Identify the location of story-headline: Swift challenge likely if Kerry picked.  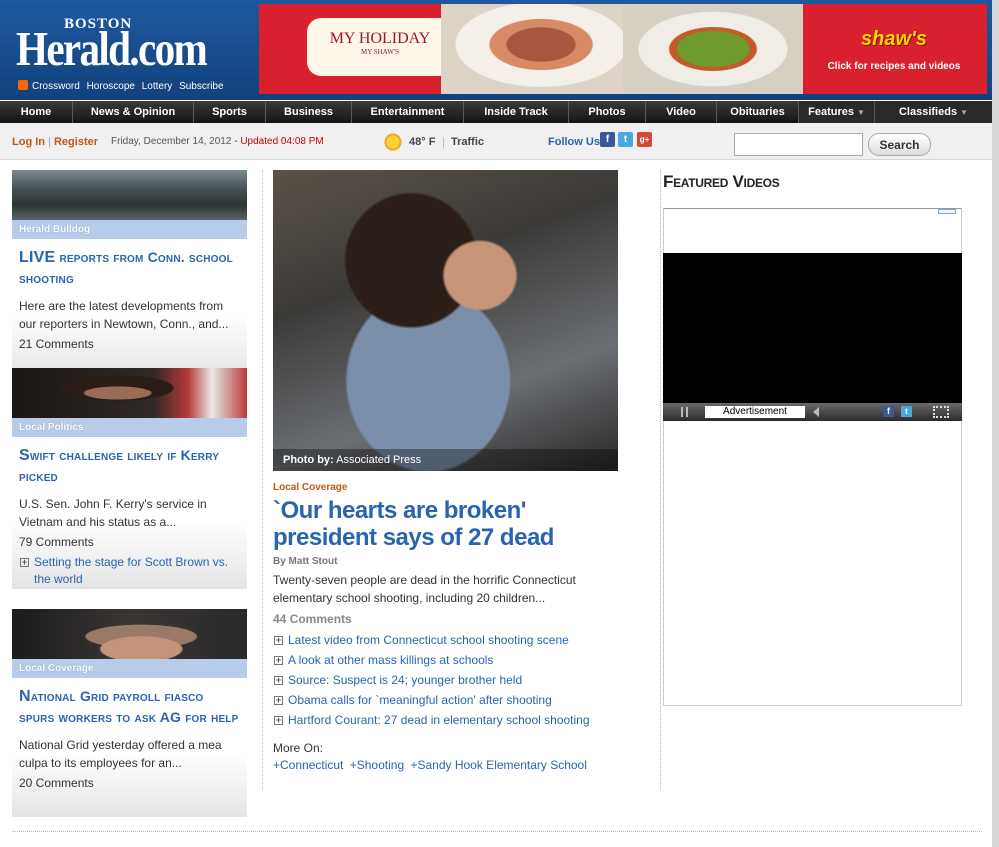
(129, 465).